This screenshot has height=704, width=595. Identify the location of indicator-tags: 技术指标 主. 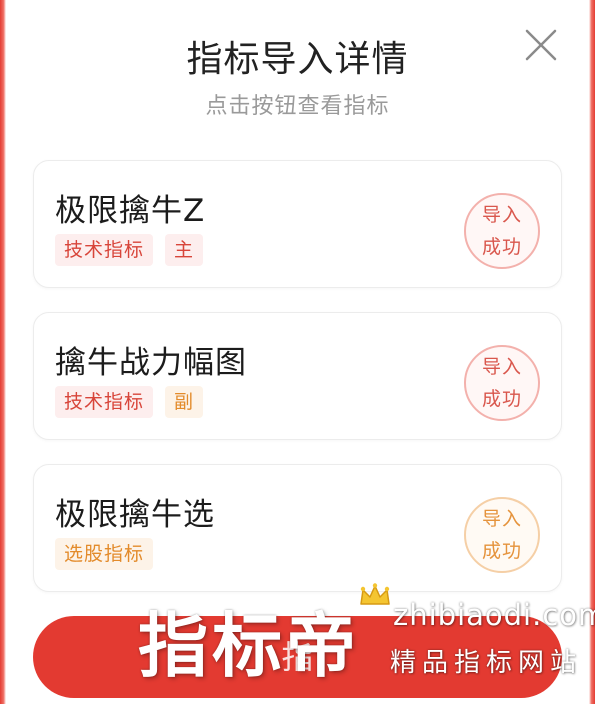
(129, 250).